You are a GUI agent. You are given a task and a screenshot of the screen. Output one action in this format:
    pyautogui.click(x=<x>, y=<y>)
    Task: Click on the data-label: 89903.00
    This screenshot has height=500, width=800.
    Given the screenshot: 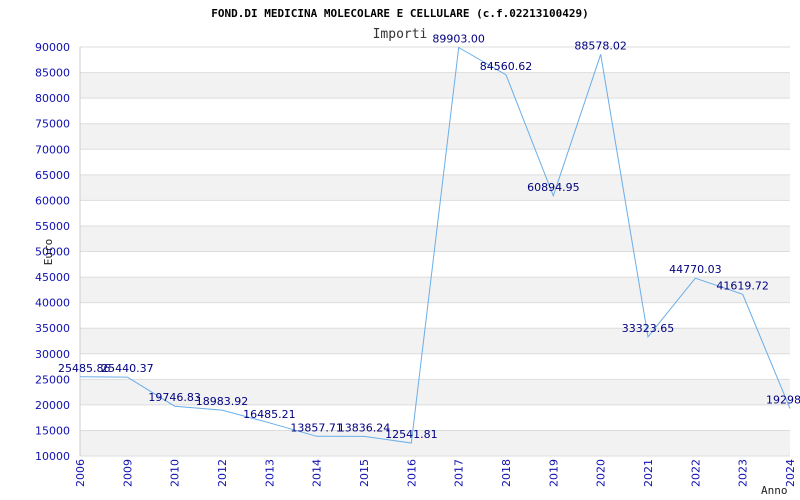 What is the action you would take?
    pyautogui.click(x=458, y=38)
    